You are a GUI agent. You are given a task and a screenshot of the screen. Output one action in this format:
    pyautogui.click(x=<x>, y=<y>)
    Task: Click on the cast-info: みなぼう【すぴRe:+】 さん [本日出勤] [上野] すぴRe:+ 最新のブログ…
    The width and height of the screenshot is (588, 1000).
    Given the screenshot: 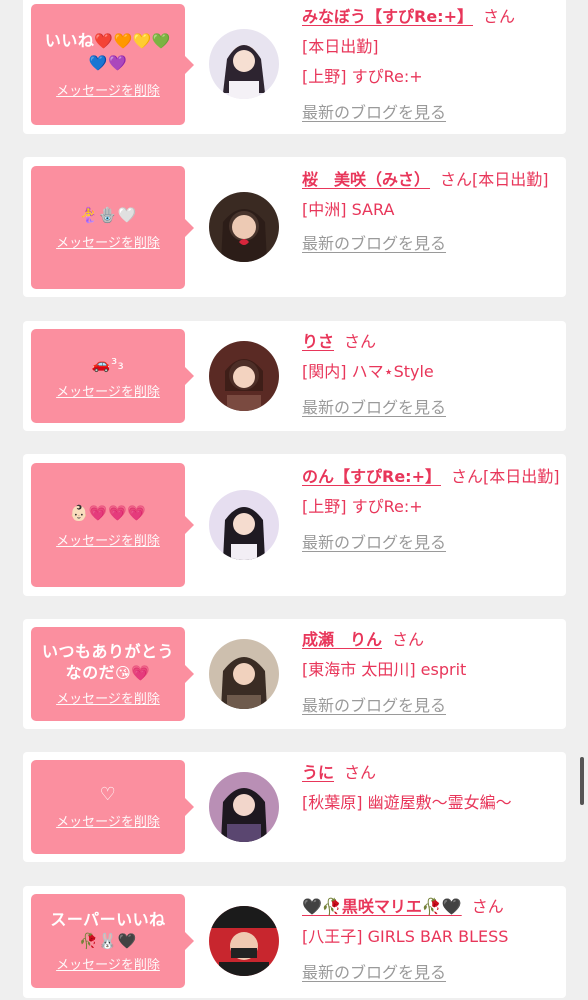 What is the action you would take?
    pyautogui.click(x=433, y=65)
    